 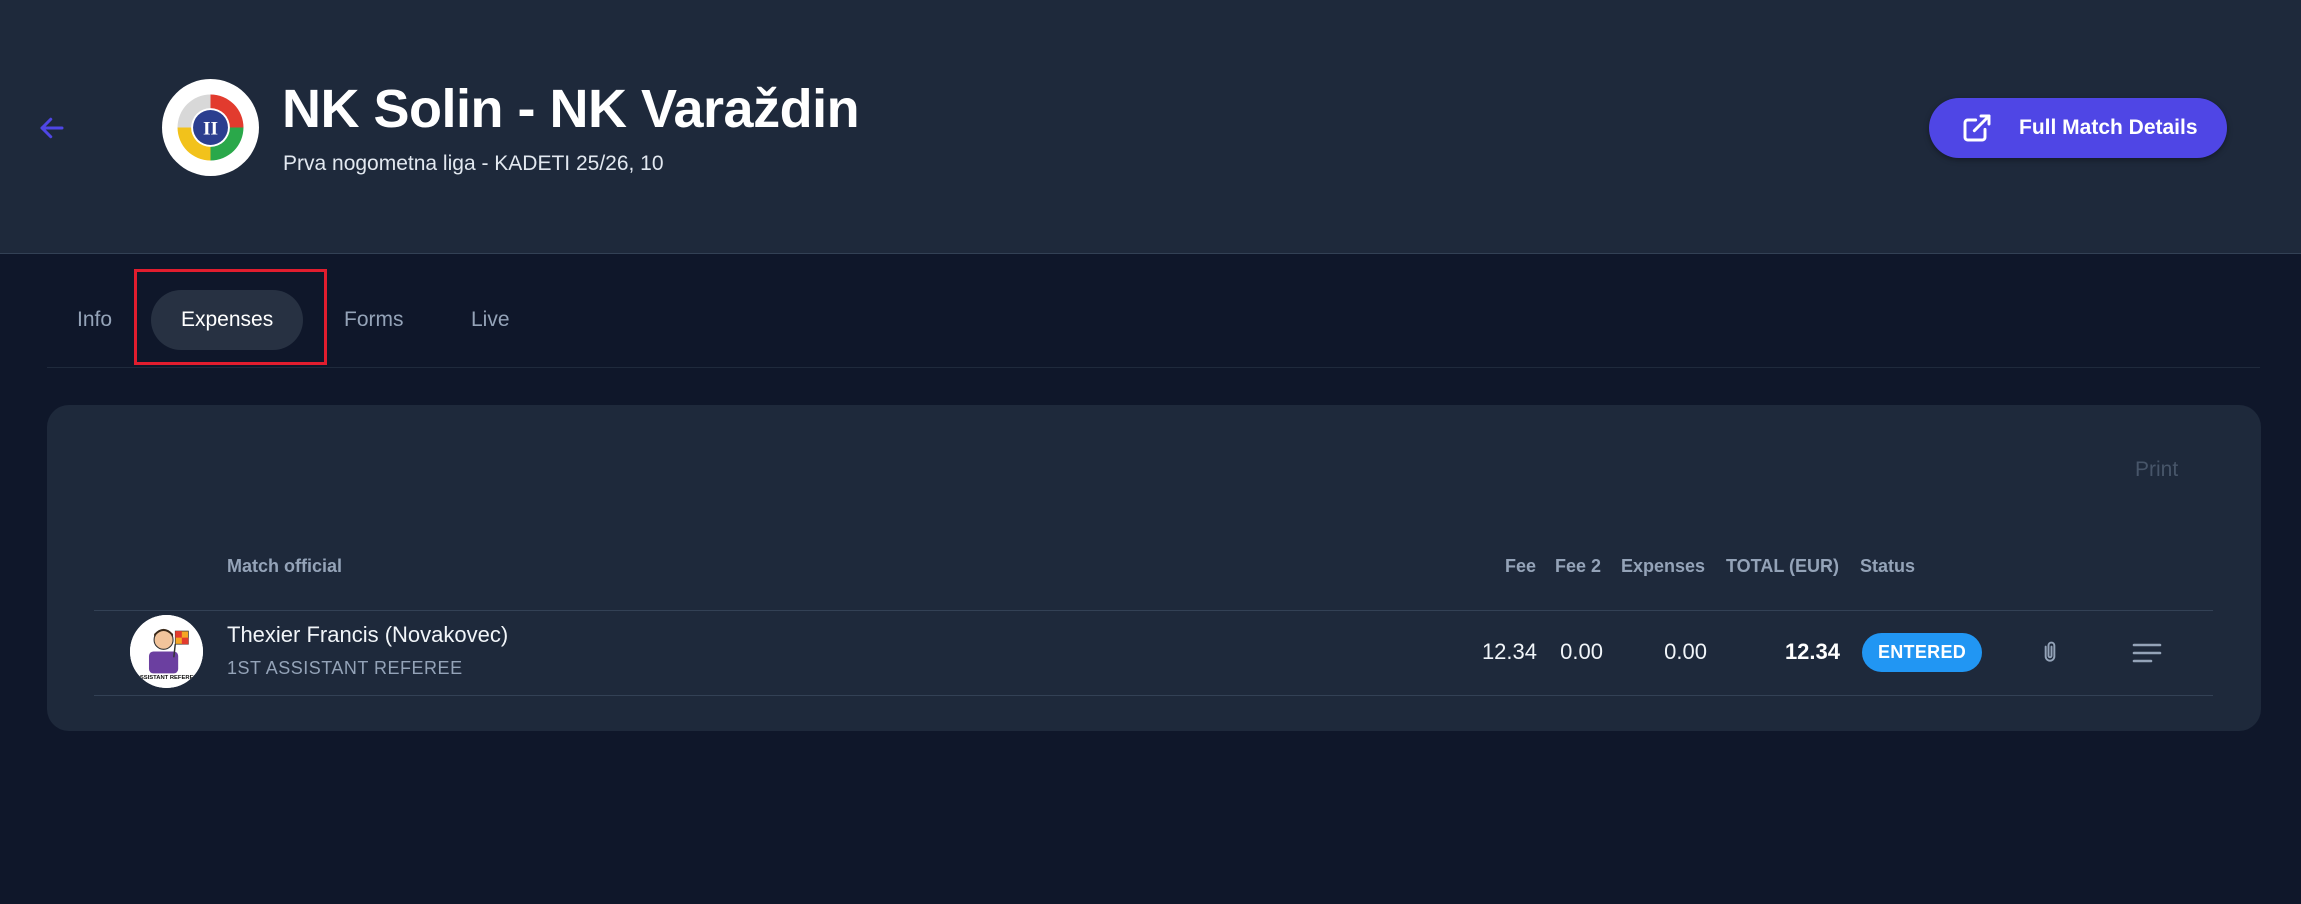 What do you see at coordinates (1663, 566) in the screenshot?
I see `column-header-expenses: Expenses` at bounding box center [1663, 566].